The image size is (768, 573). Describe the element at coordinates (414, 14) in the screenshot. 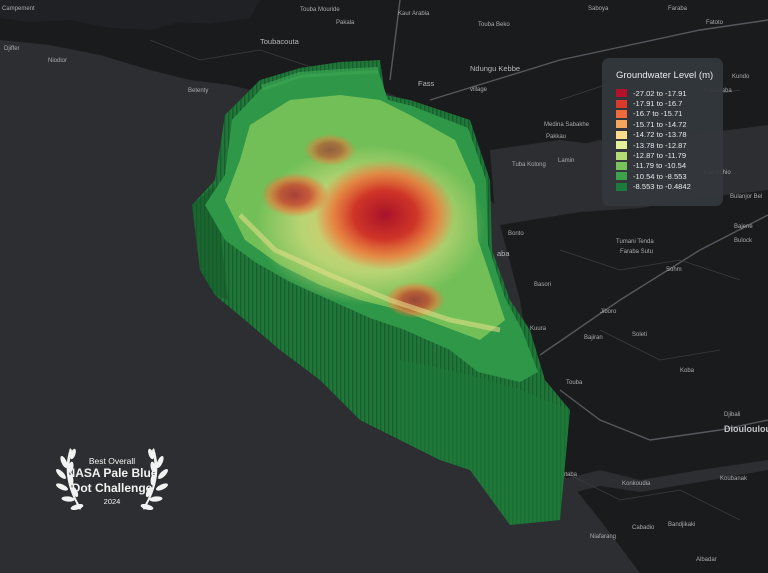

I see `place-label: Kaur Arabia` at that location.